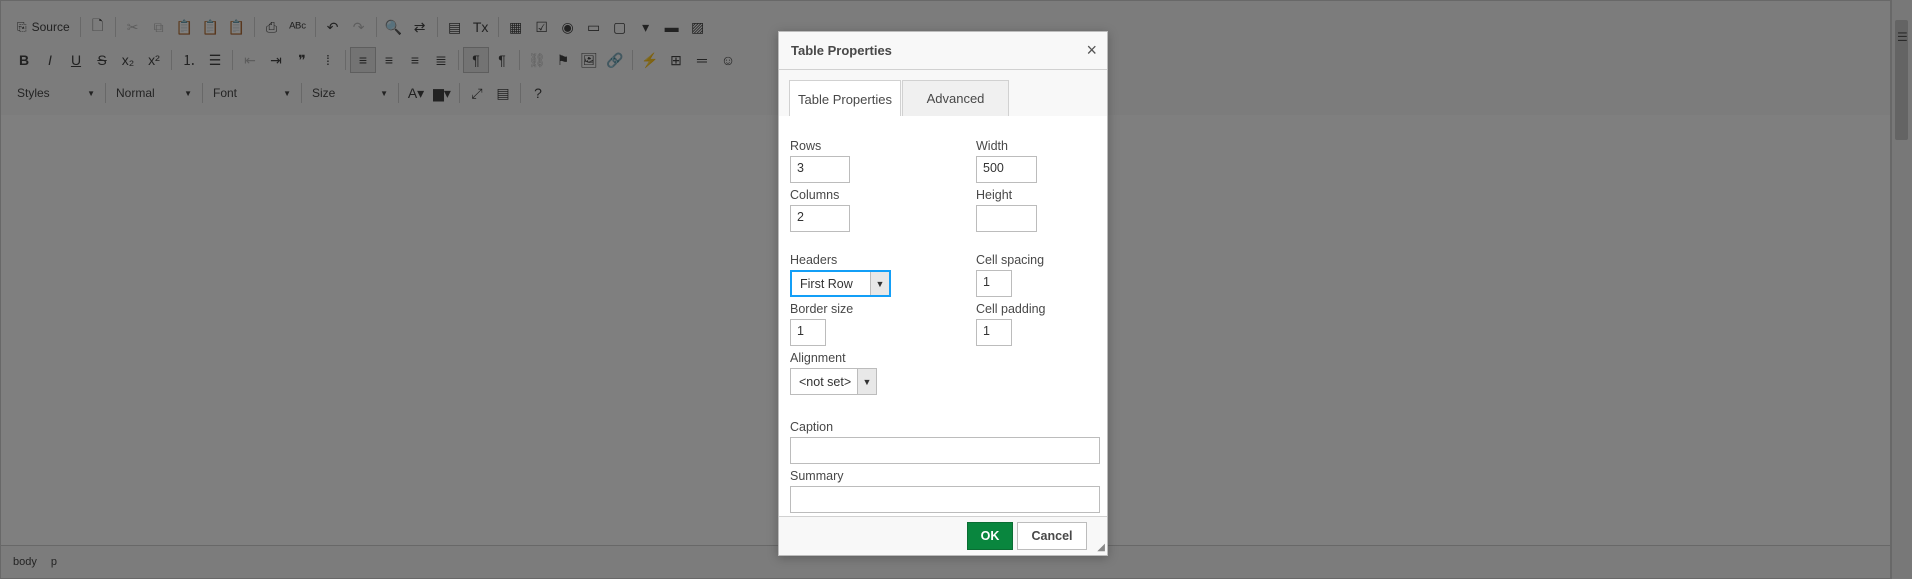  I want to click on width-input: 500, so click(1006, 169).